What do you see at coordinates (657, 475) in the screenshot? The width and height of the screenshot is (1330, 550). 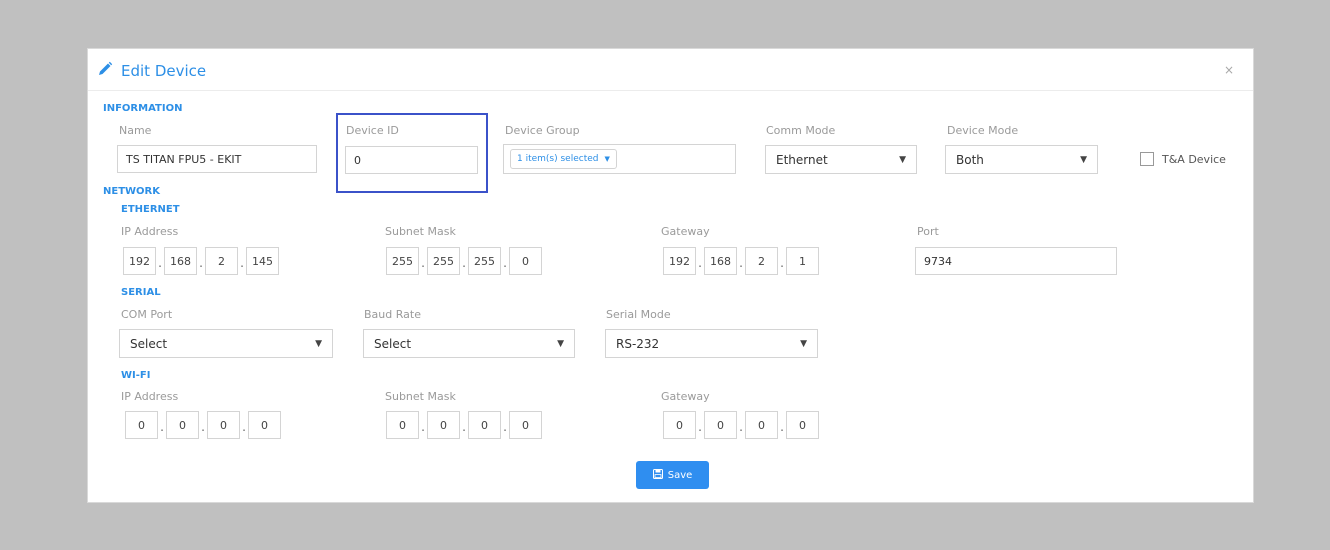 I see `floppy-disk-icon` at bounding box center [657, 475].